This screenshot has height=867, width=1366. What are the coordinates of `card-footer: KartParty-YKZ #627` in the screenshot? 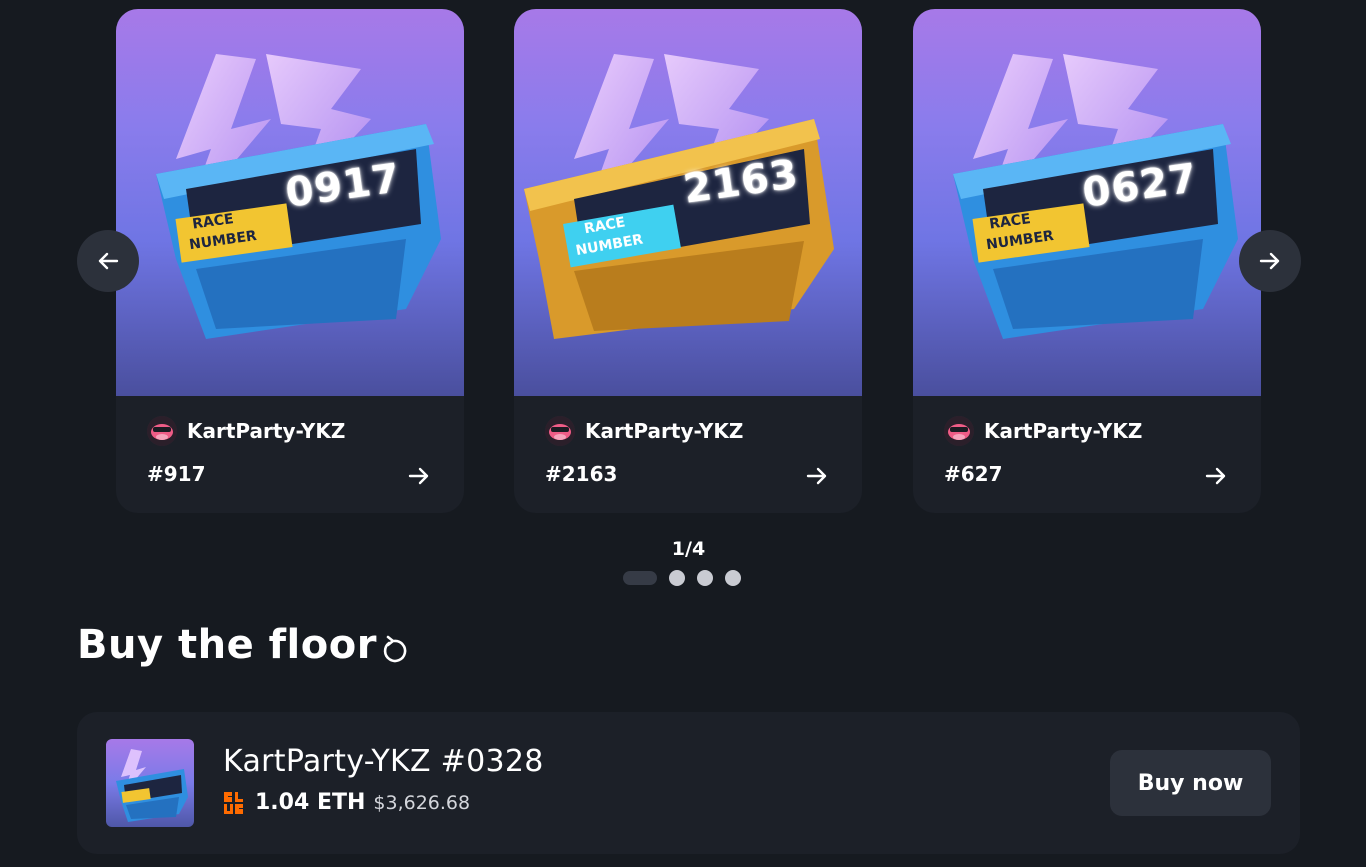 It's located at (1087, 454).